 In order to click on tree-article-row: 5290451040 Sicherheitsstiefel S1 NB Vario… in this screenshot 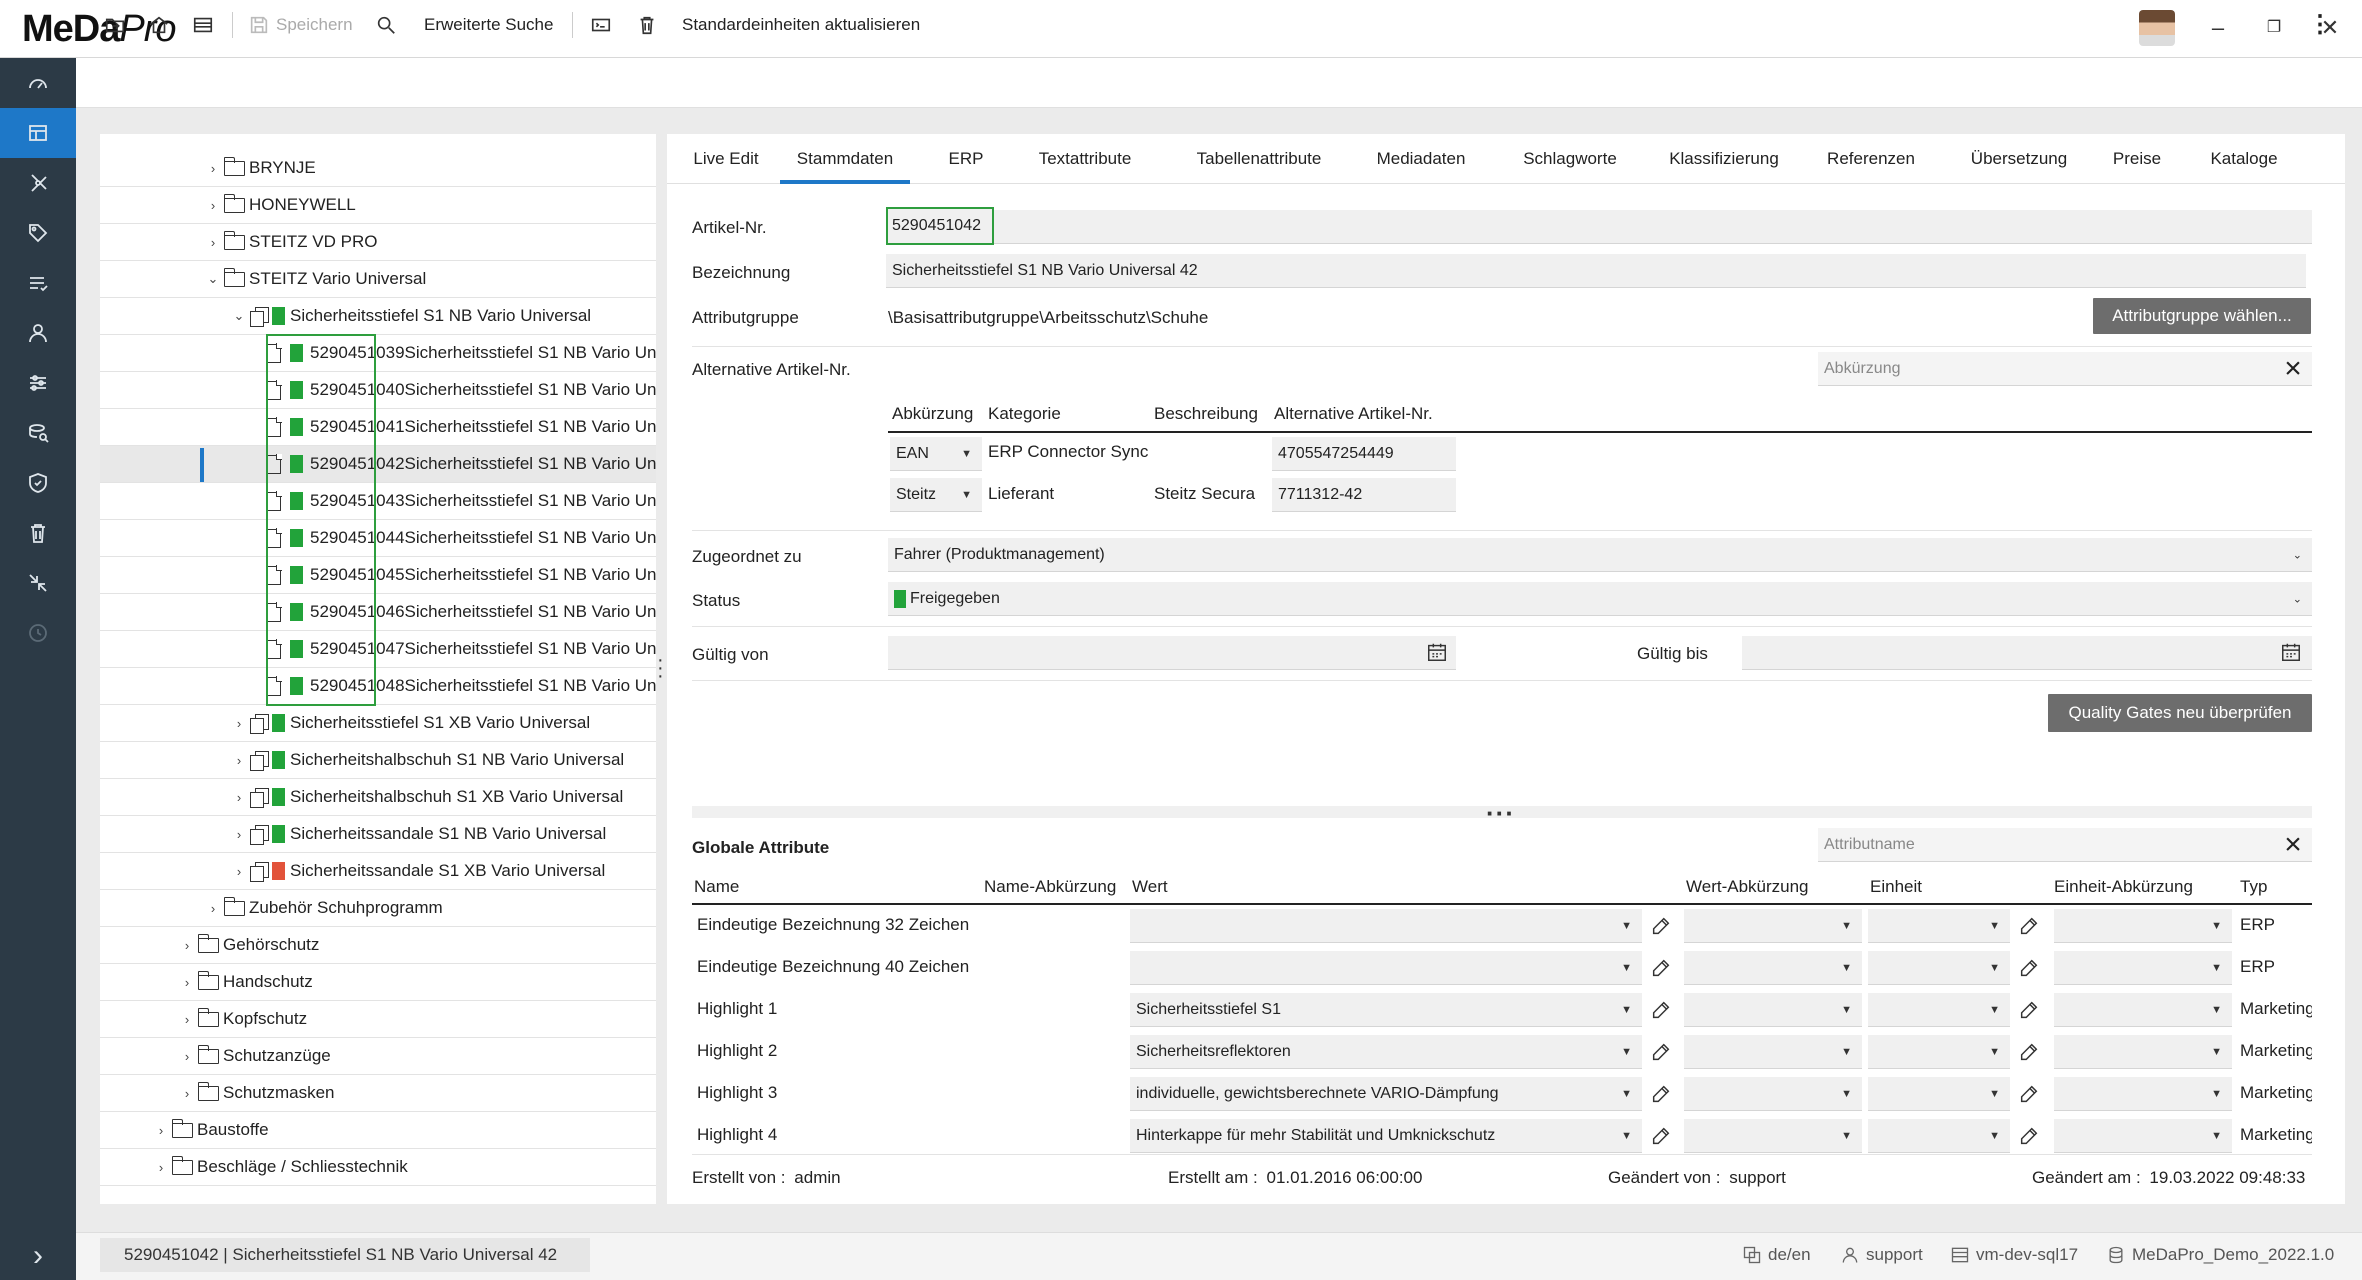, I will do `click(378, 390)`.